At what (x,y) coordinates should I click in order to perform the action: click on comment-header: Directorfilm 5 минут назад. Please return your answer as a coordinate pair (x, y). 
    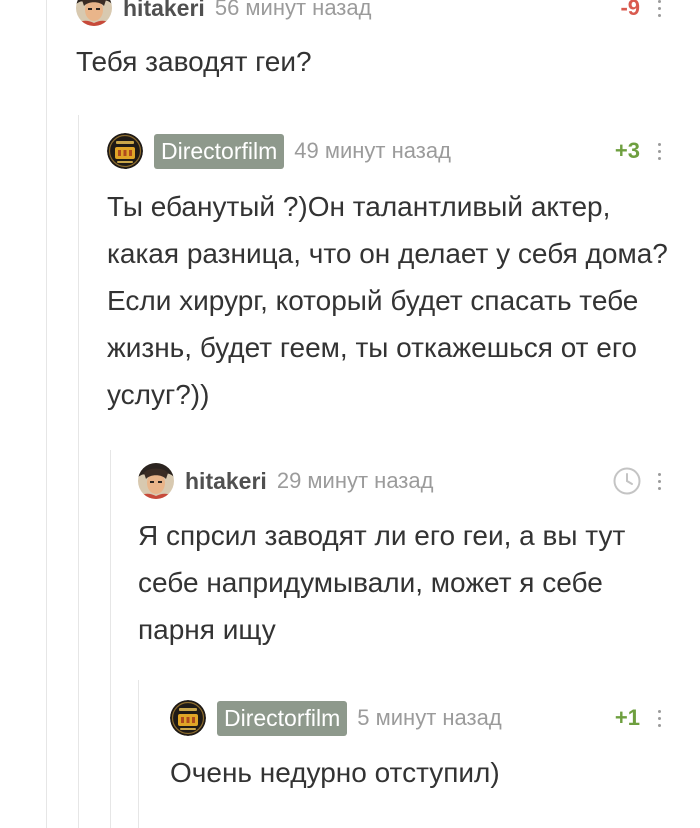
    Looking at the image, I should click on (336, 718).